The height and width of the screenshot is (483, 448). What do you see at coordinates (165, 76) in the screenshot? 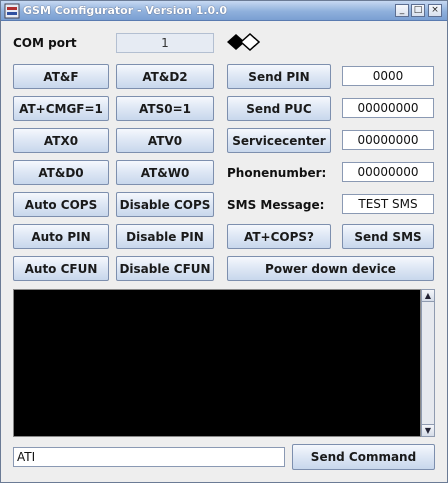
I see `at-d2-button: AT&D2` at bounding box center [165, 76].